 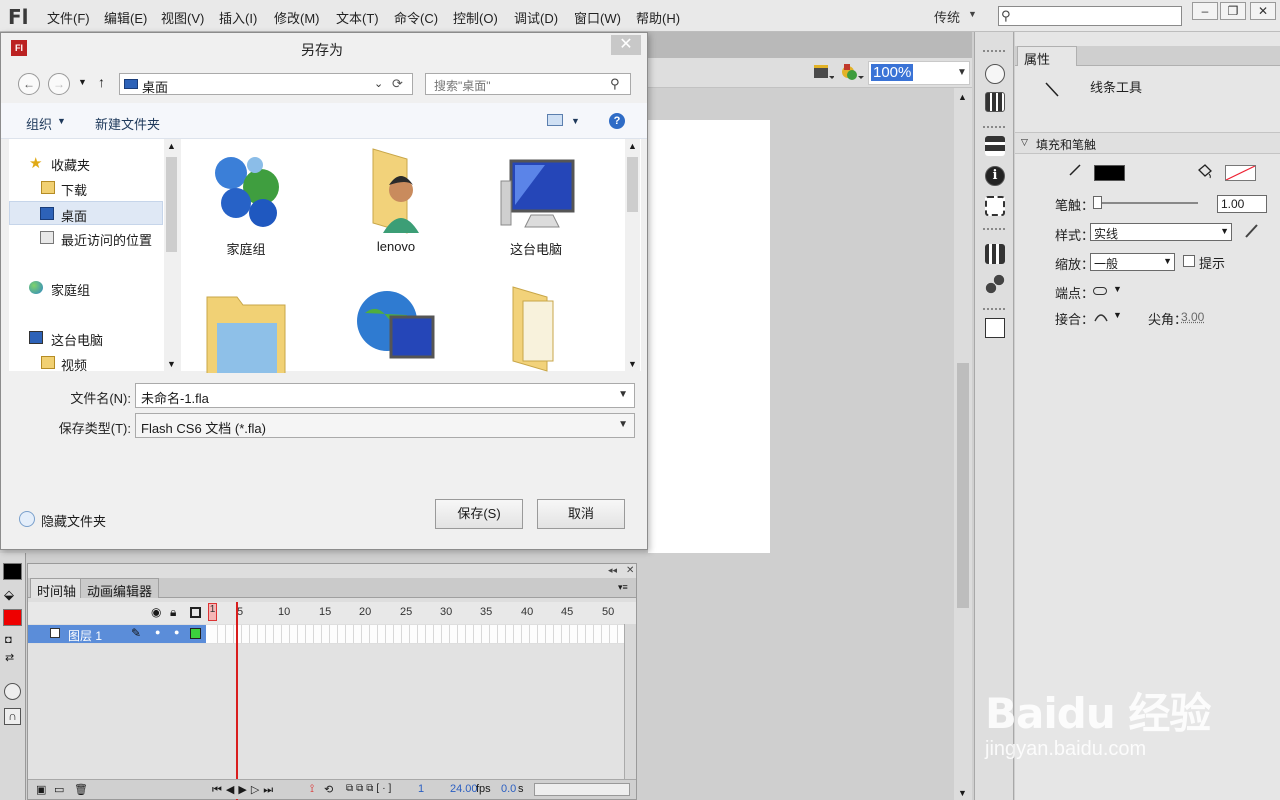 What do you see at coordinates (86, 188) in the screenshot?
I see `nav-item-downloads: 下载` at bounding box center [86, 188].